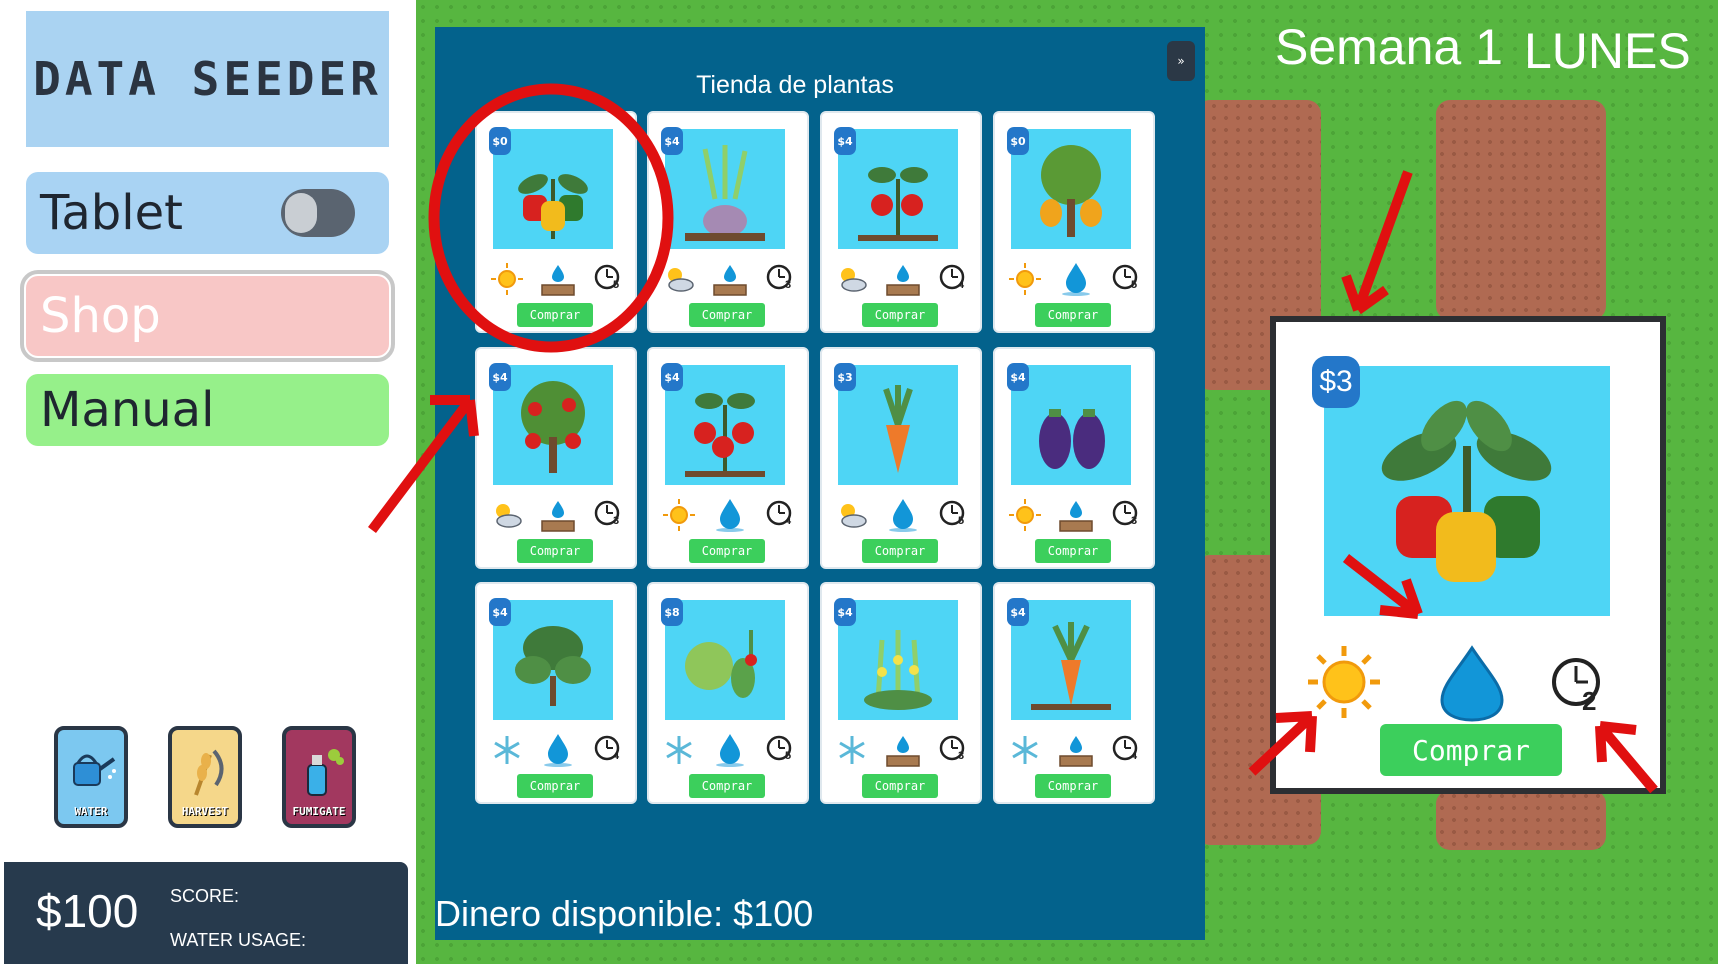 This screenshot has height=964, width=1718. I want to click on price-badge: $0, so click(1018, 141).